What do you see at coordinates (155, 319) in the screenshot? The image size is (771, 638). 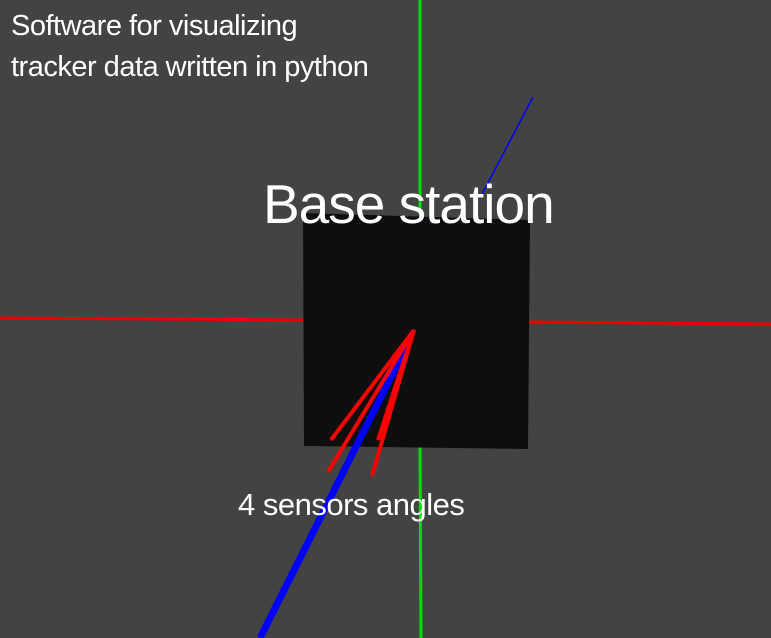 I see `x-axis-line-left` at bounding box center [155, 319].